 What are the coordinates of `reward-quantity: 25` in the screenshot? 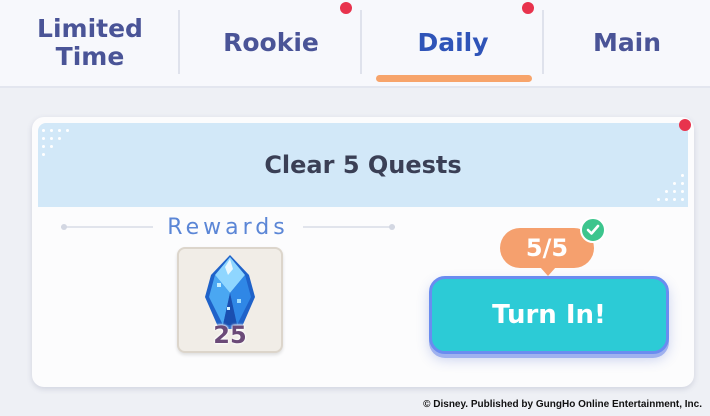 It's located at (230, 335).